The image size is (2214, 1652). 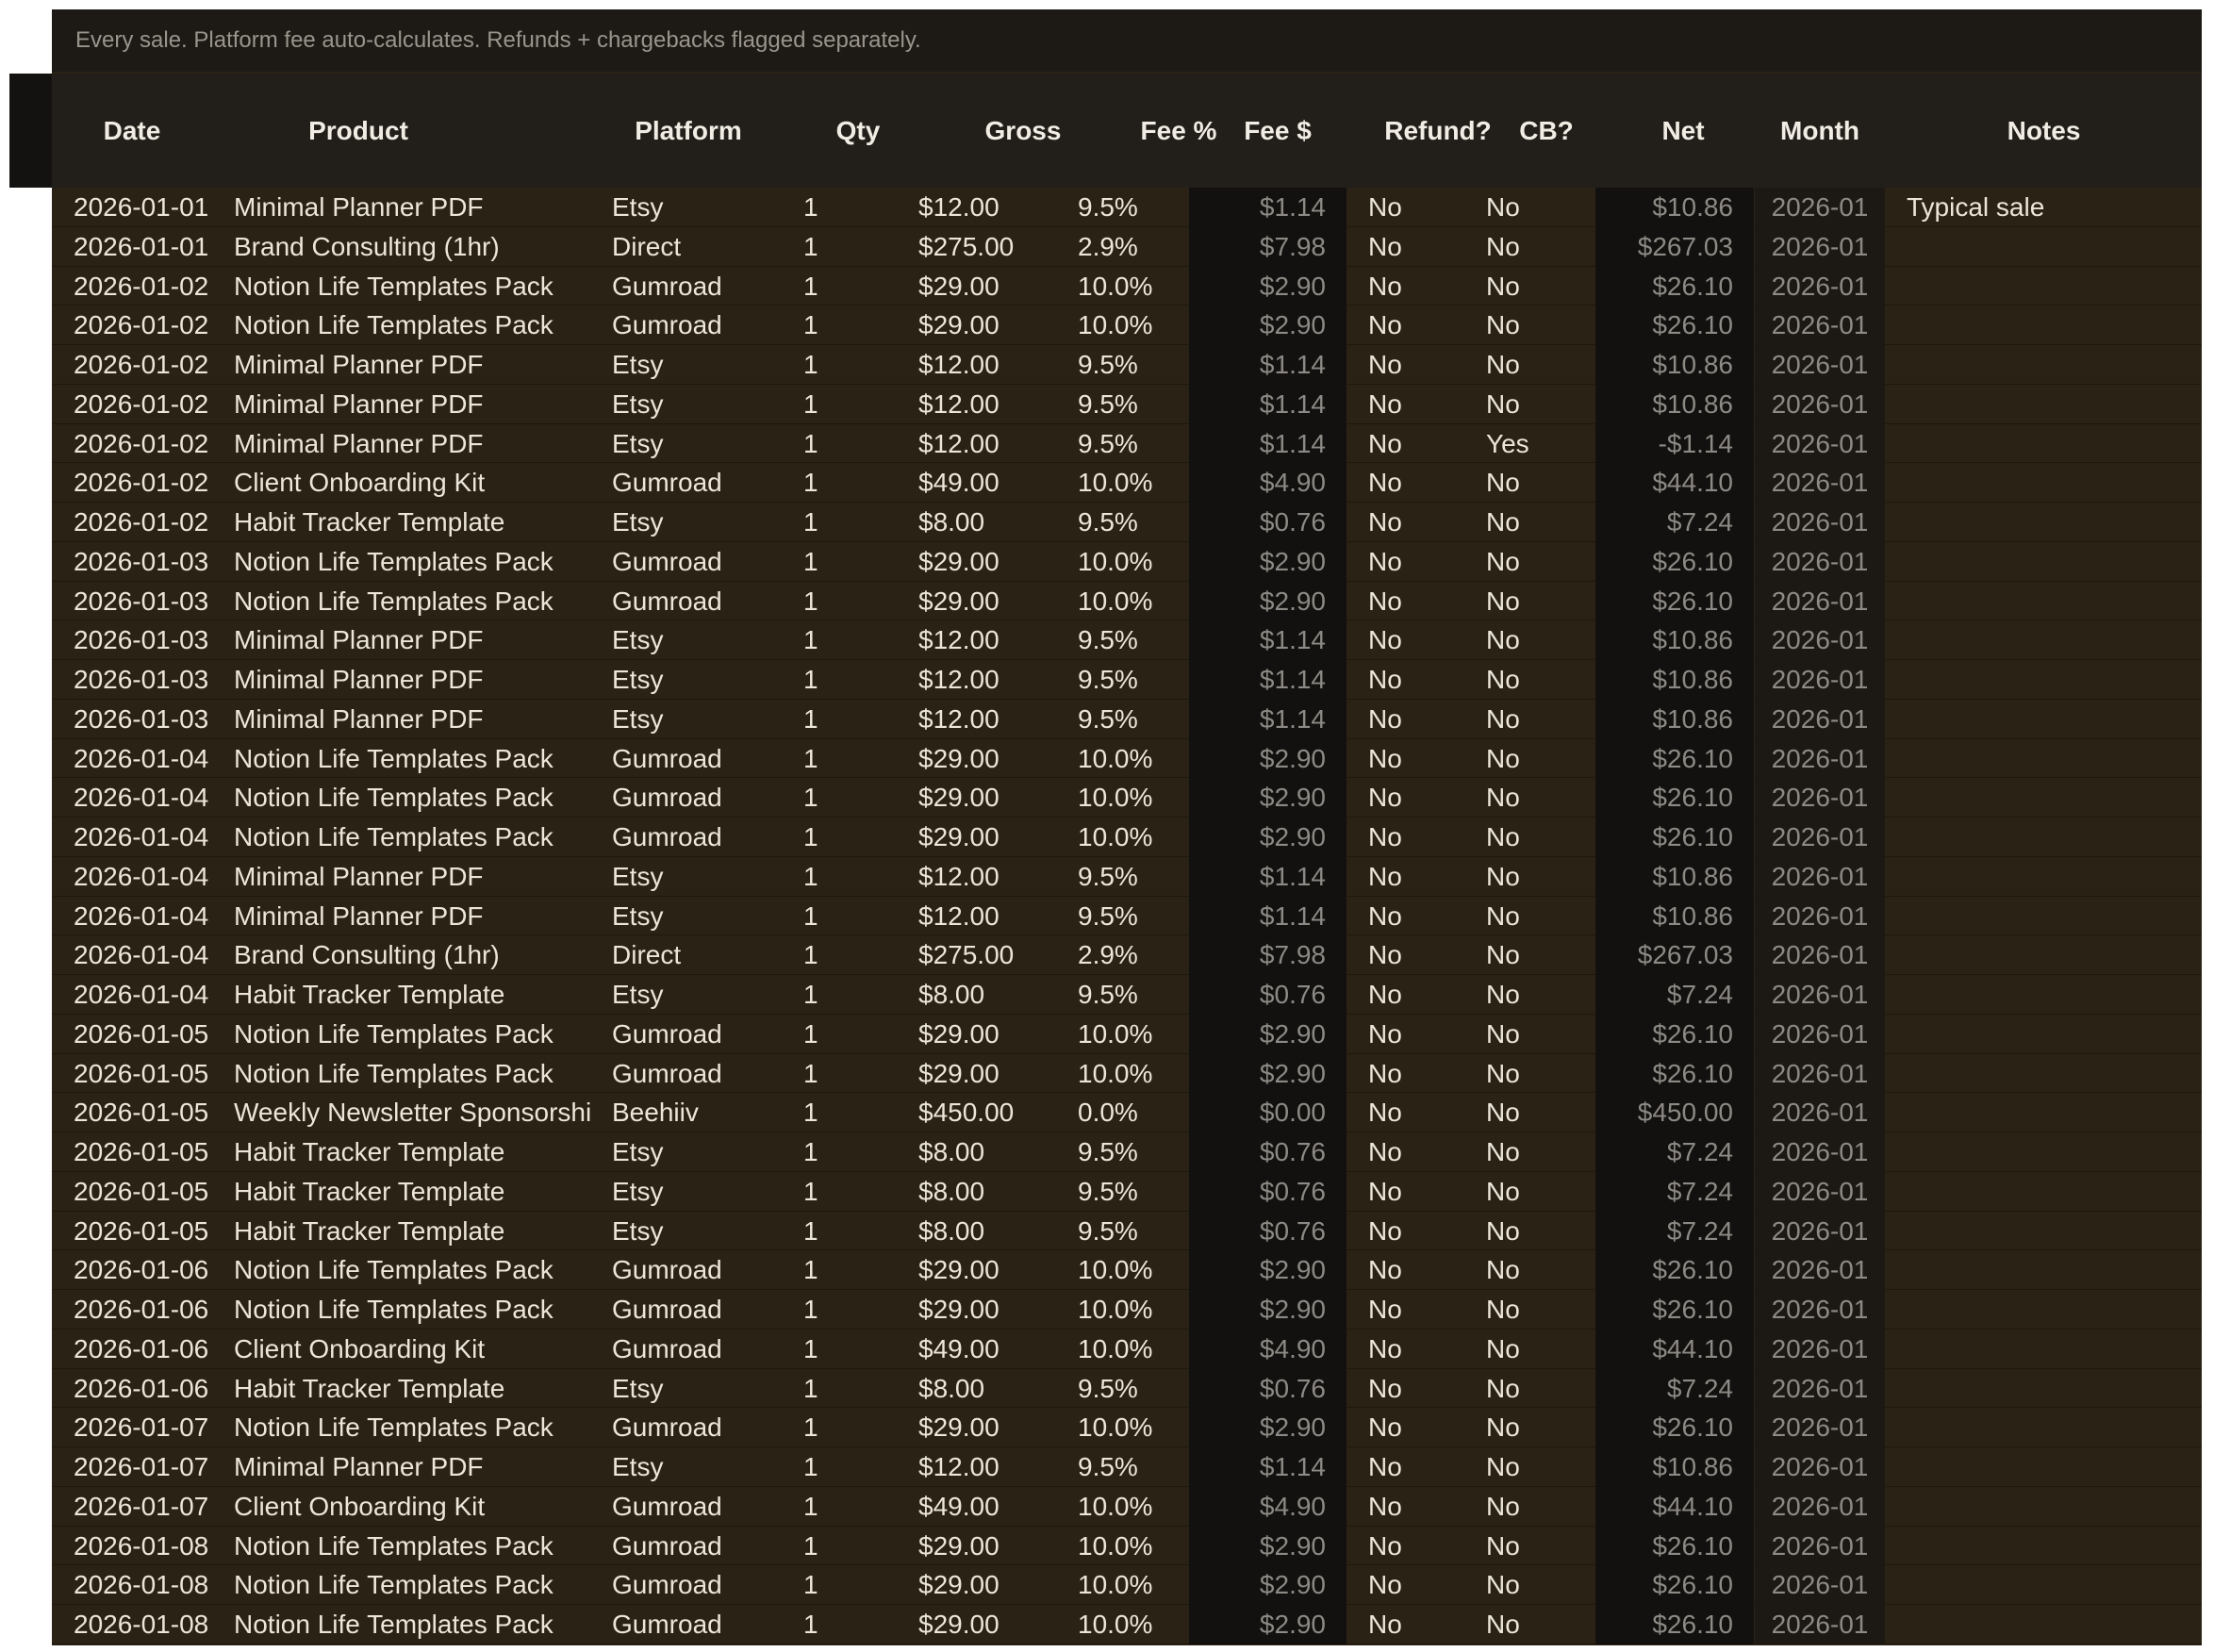 I want to click on cell-chargeback: Yes, so click(x=1542, y=444).